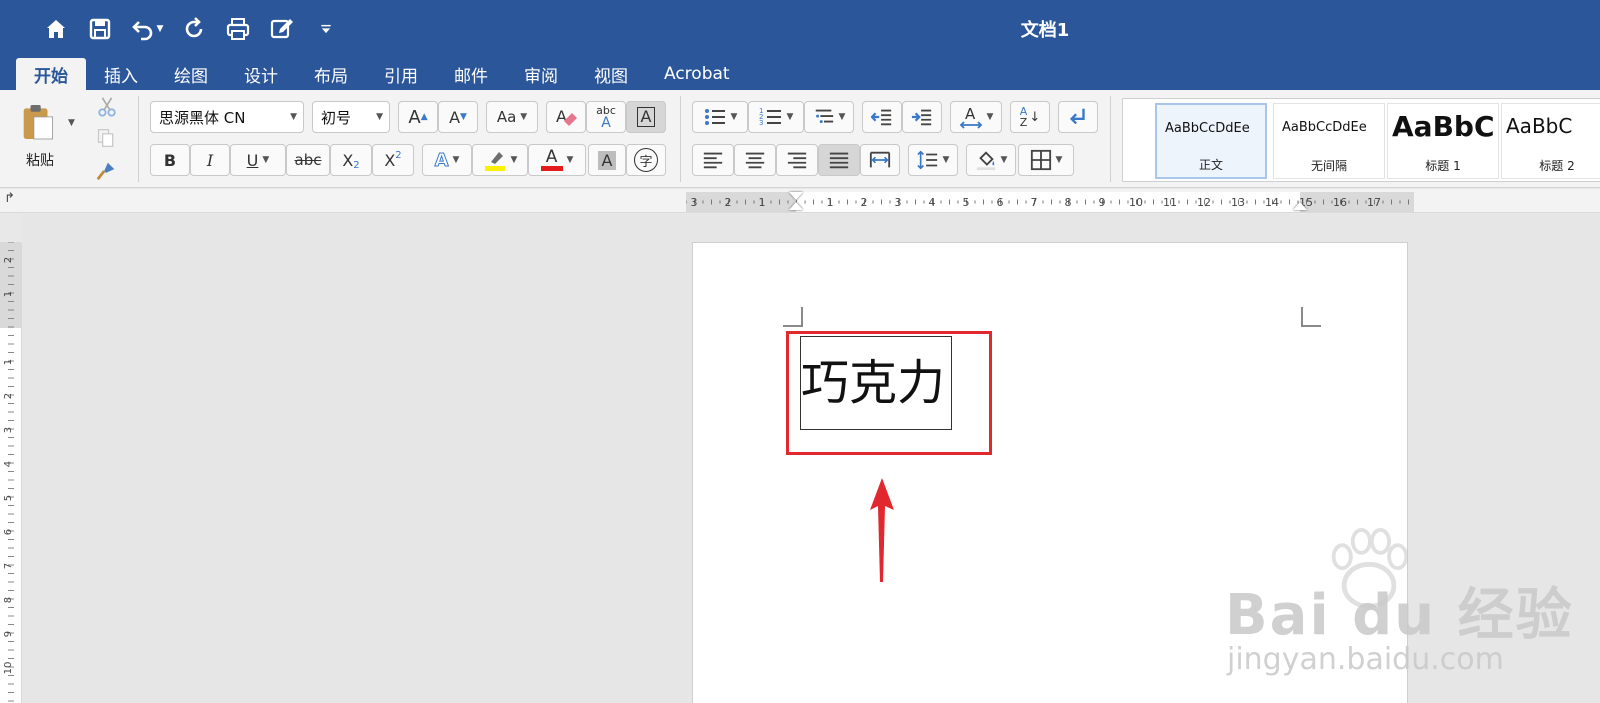 The width and height of the screenshot is (1600, 703). I want to click on numbering-button: 123 ▼, so click(776, 117).